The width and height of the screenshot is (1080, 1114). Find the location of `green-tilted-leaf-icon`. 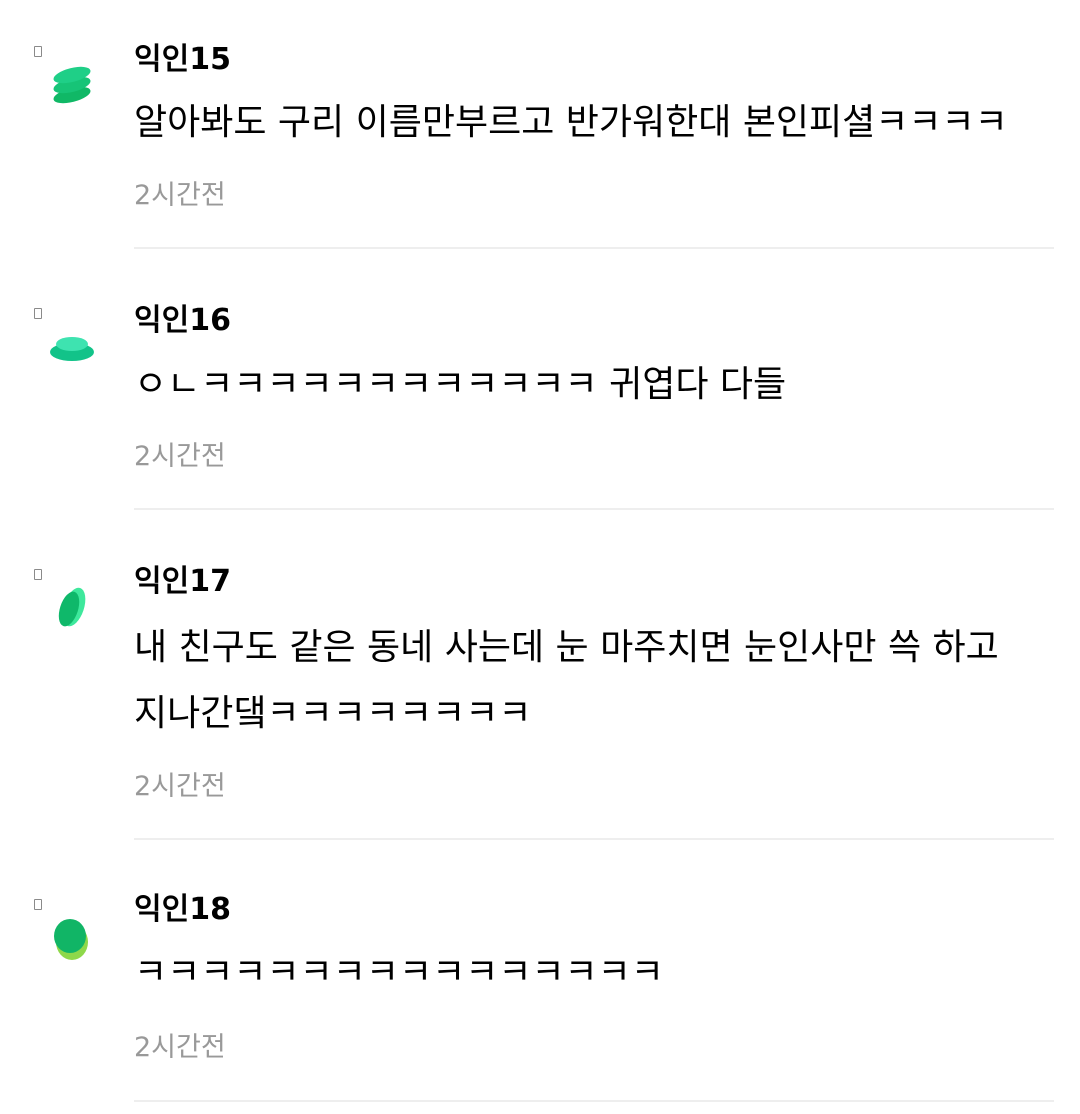

green-tilted-leaf-icon is located at coordinates (72, 608).